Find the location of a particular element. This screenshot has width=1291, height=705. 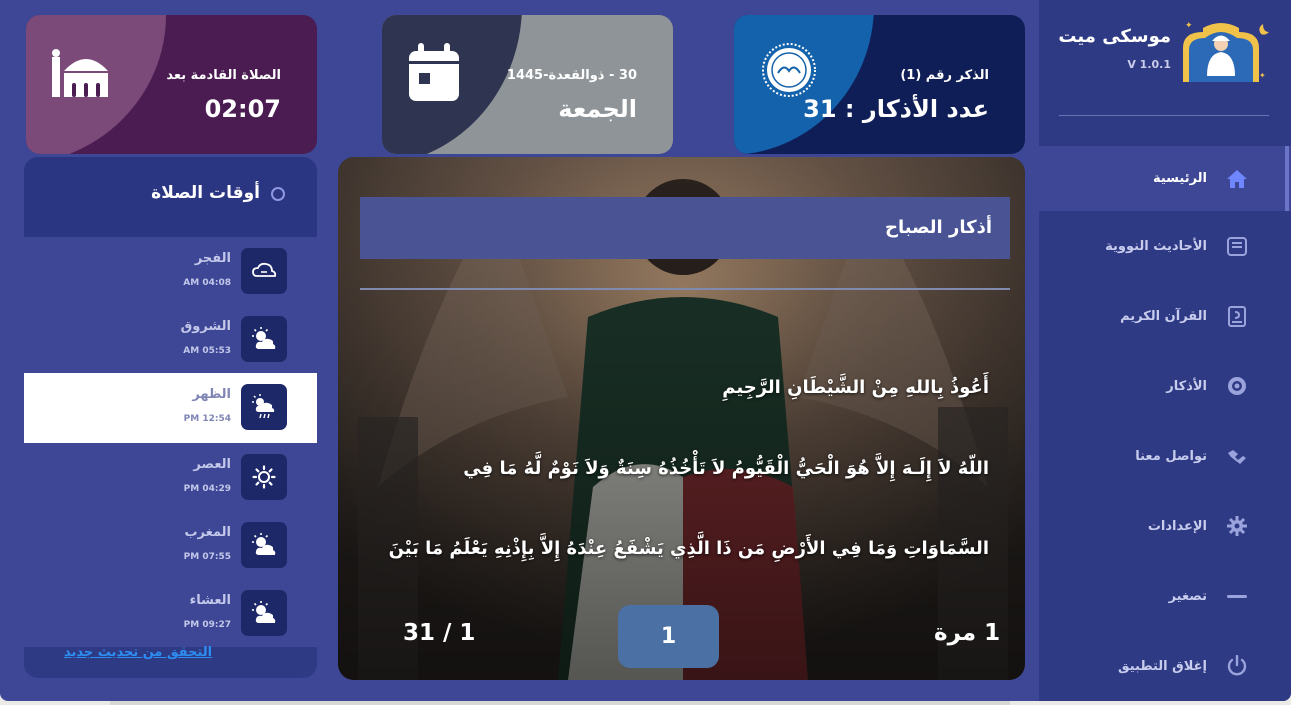

sidebar-item-minimize: تصغير is located at coordinates (1165, 596).